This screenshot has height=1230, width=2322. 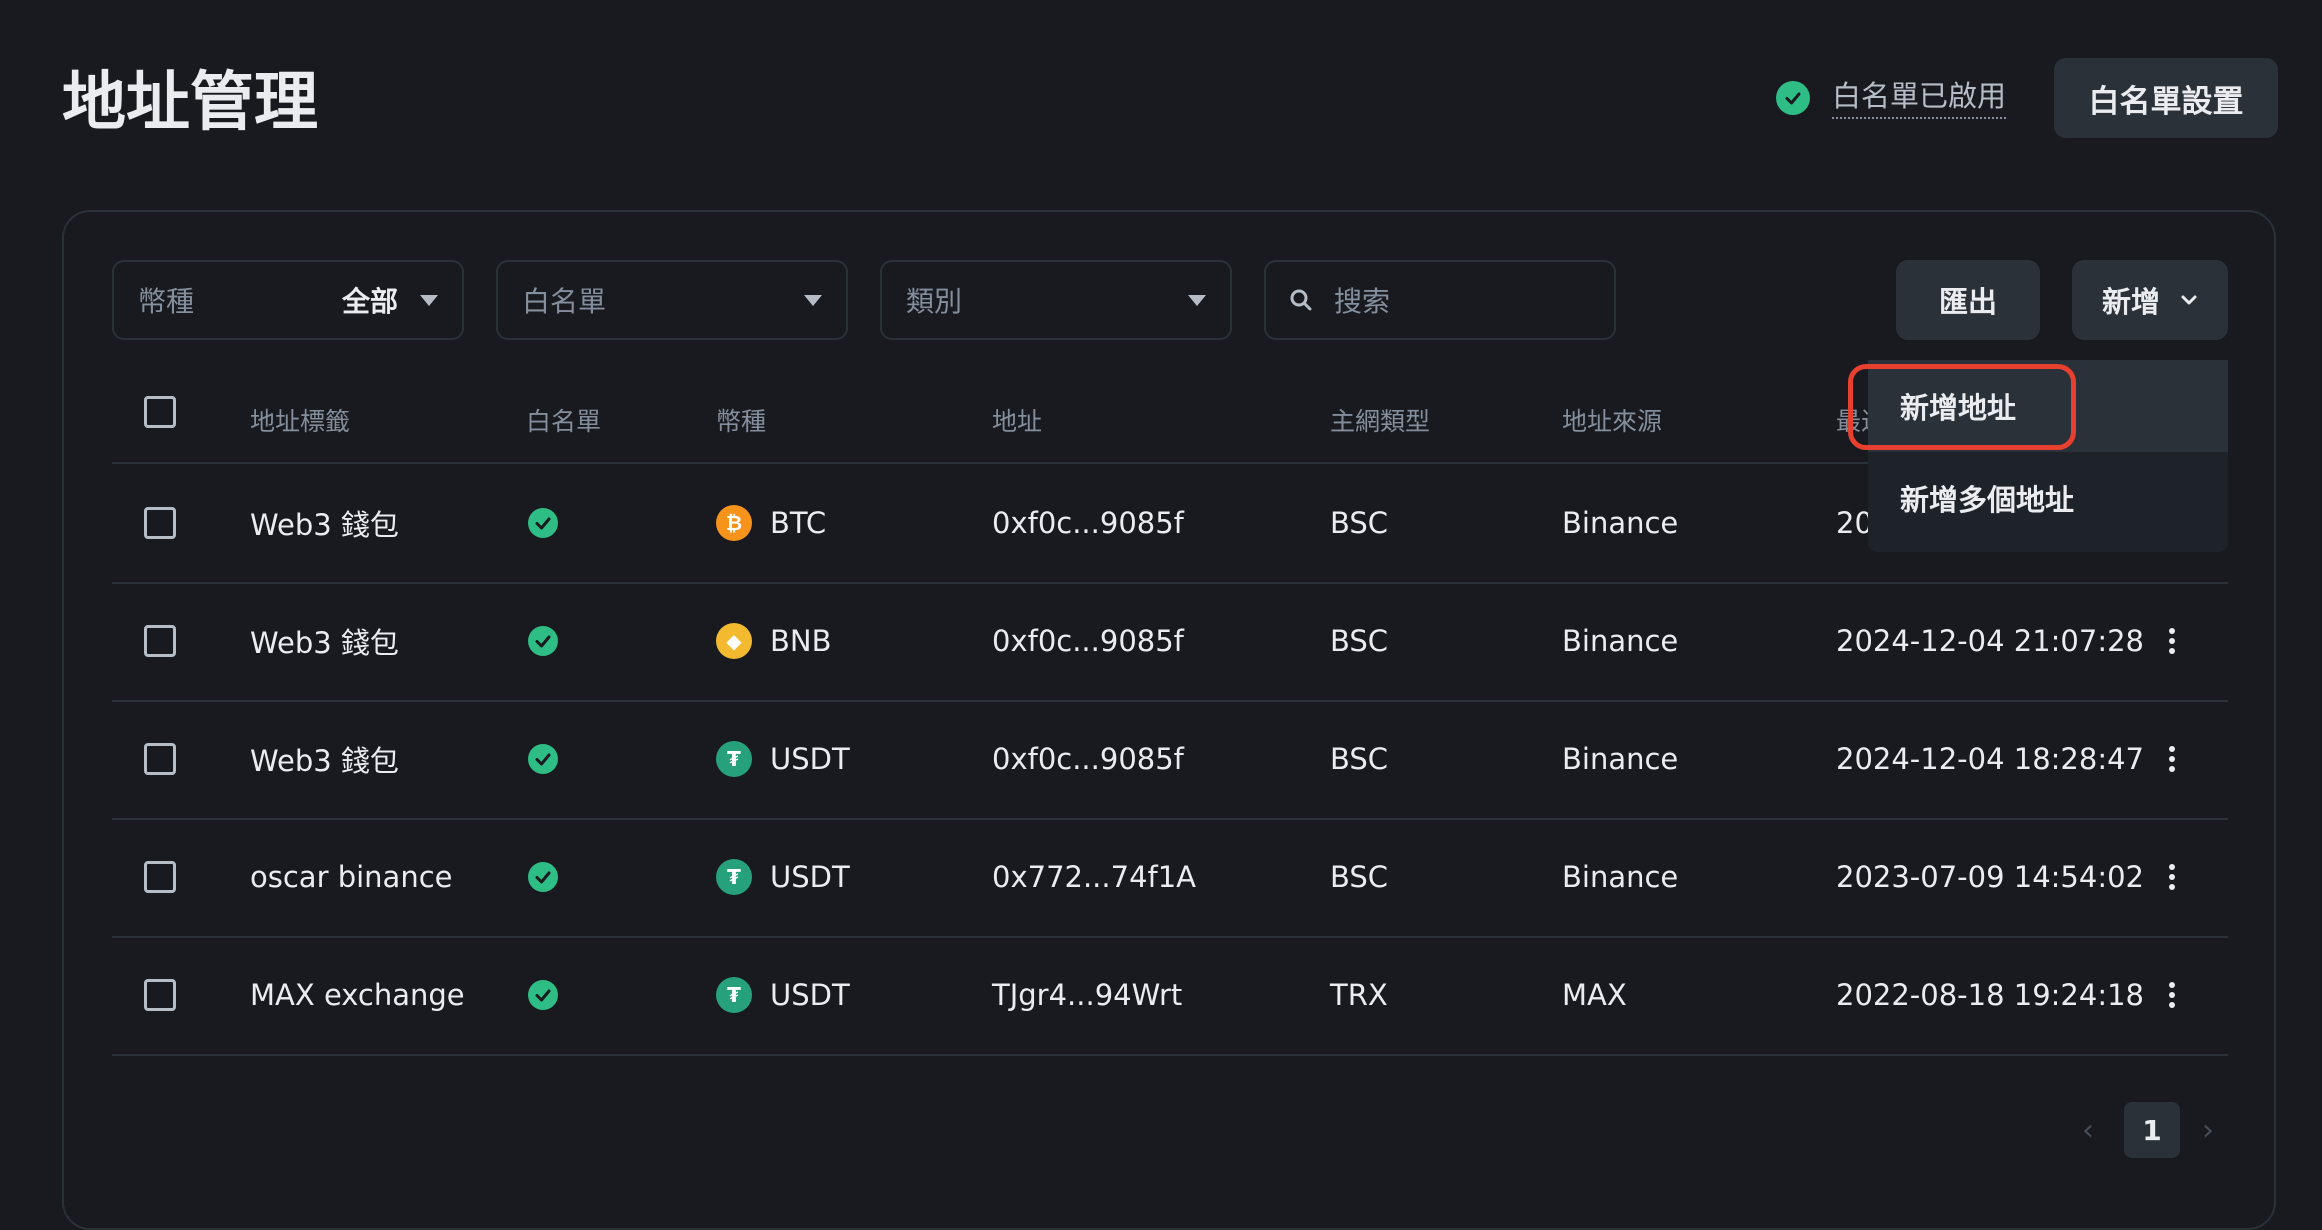 I want to click on page-1-button: 1, so click(x=2152, y=1130).